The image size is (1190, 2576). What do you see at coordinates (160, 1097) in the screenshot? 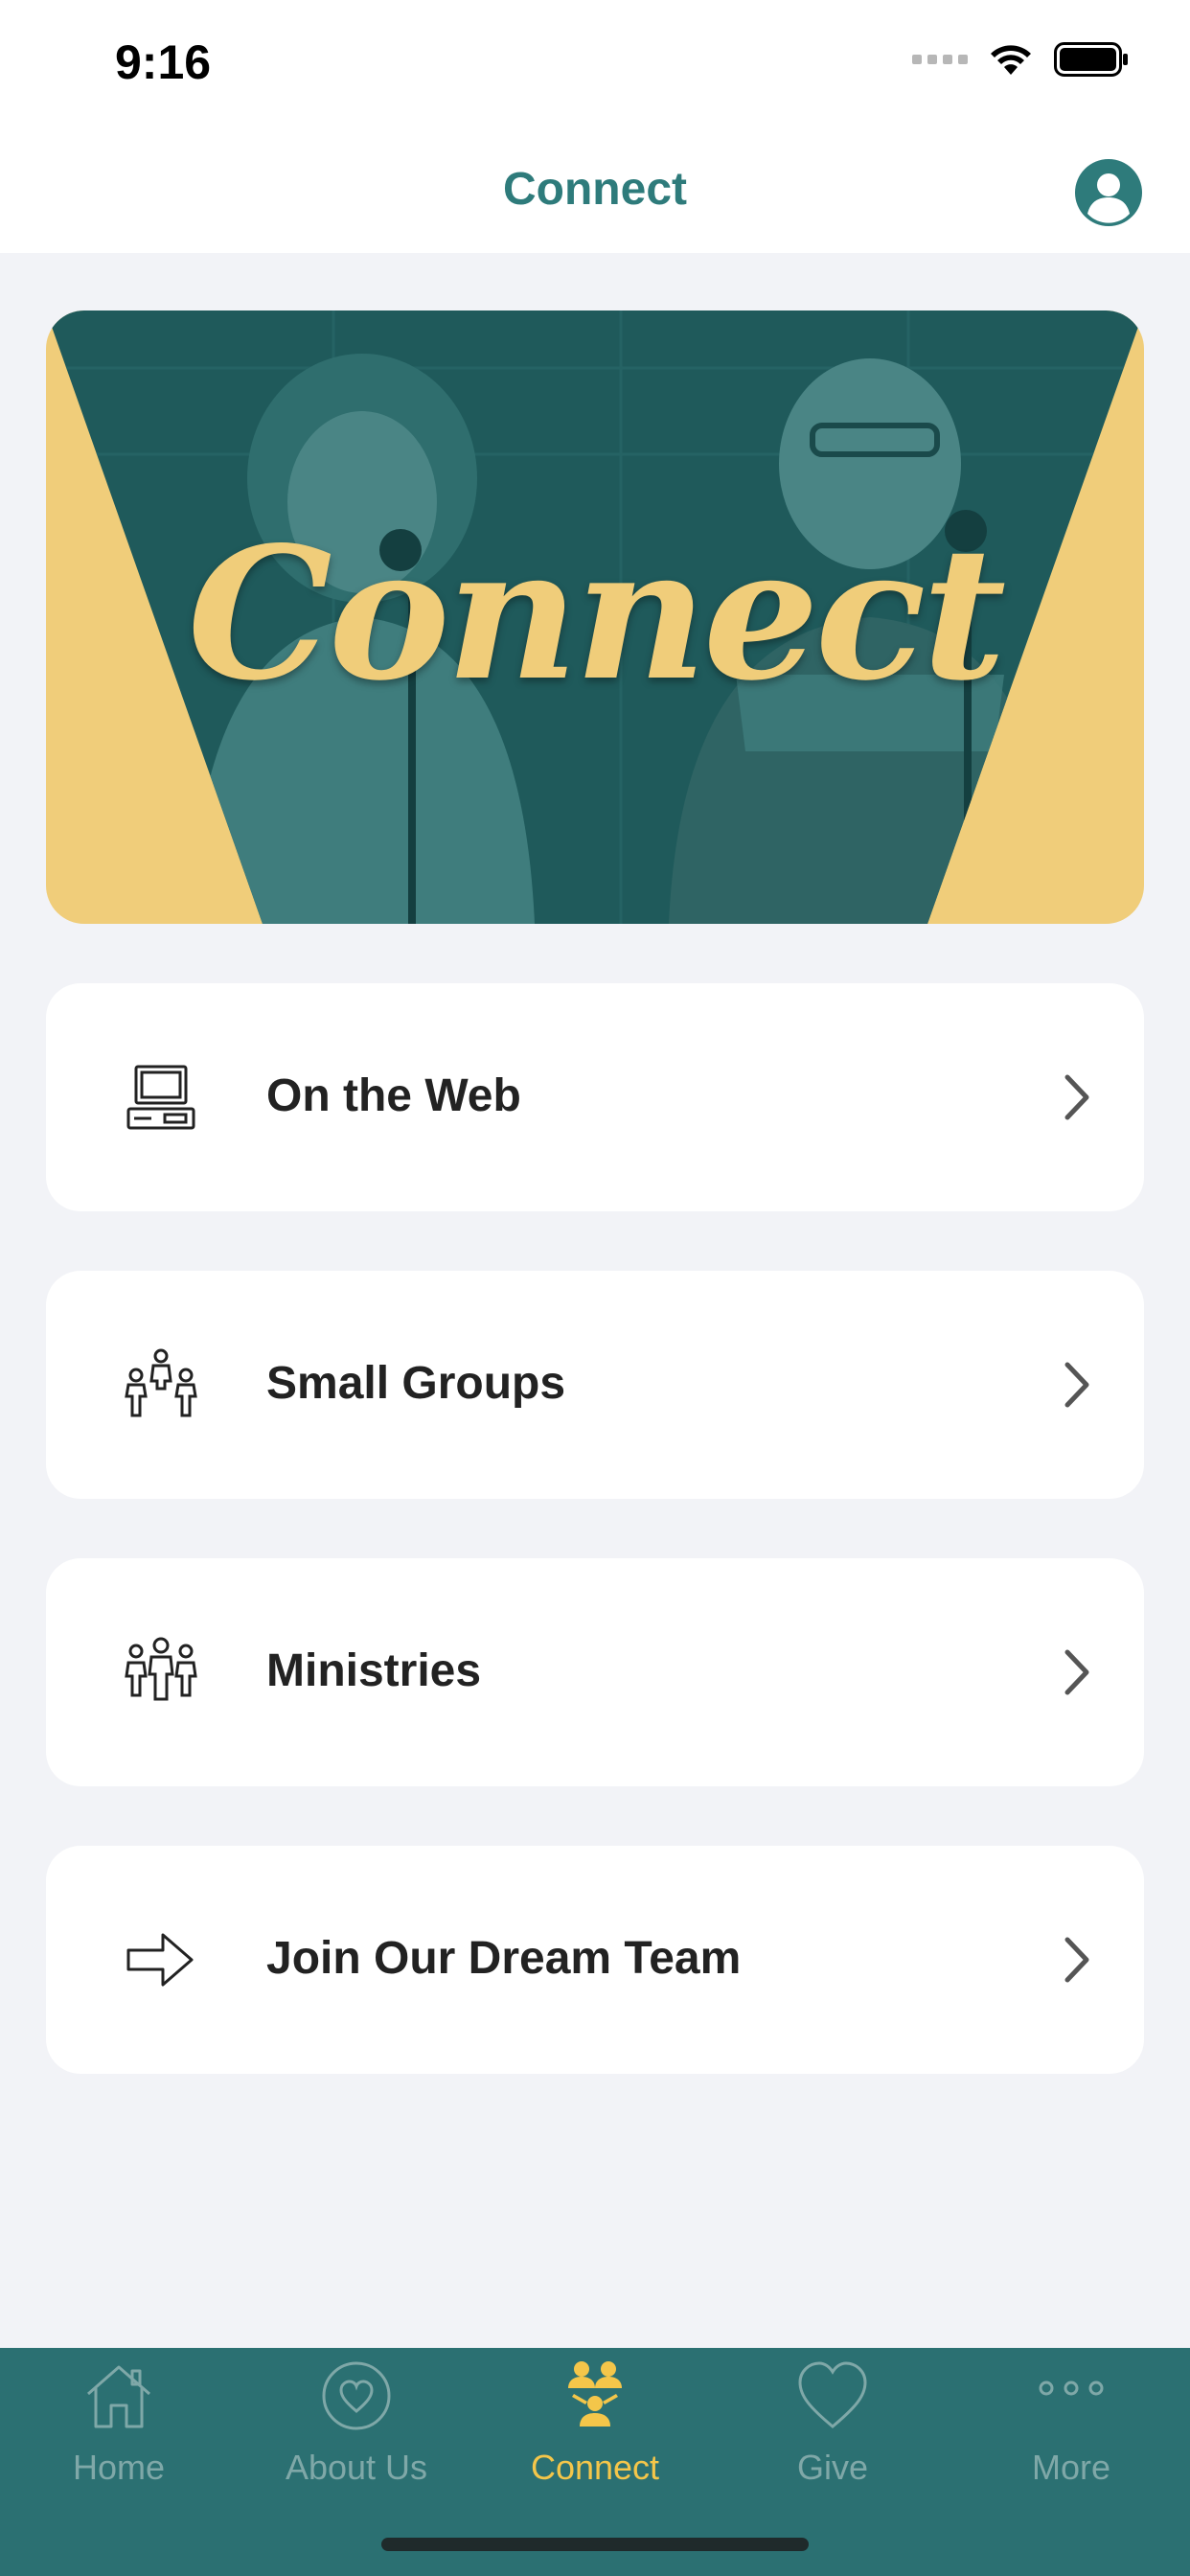
I see `computer-icon` at bounding box center [160, 1097].